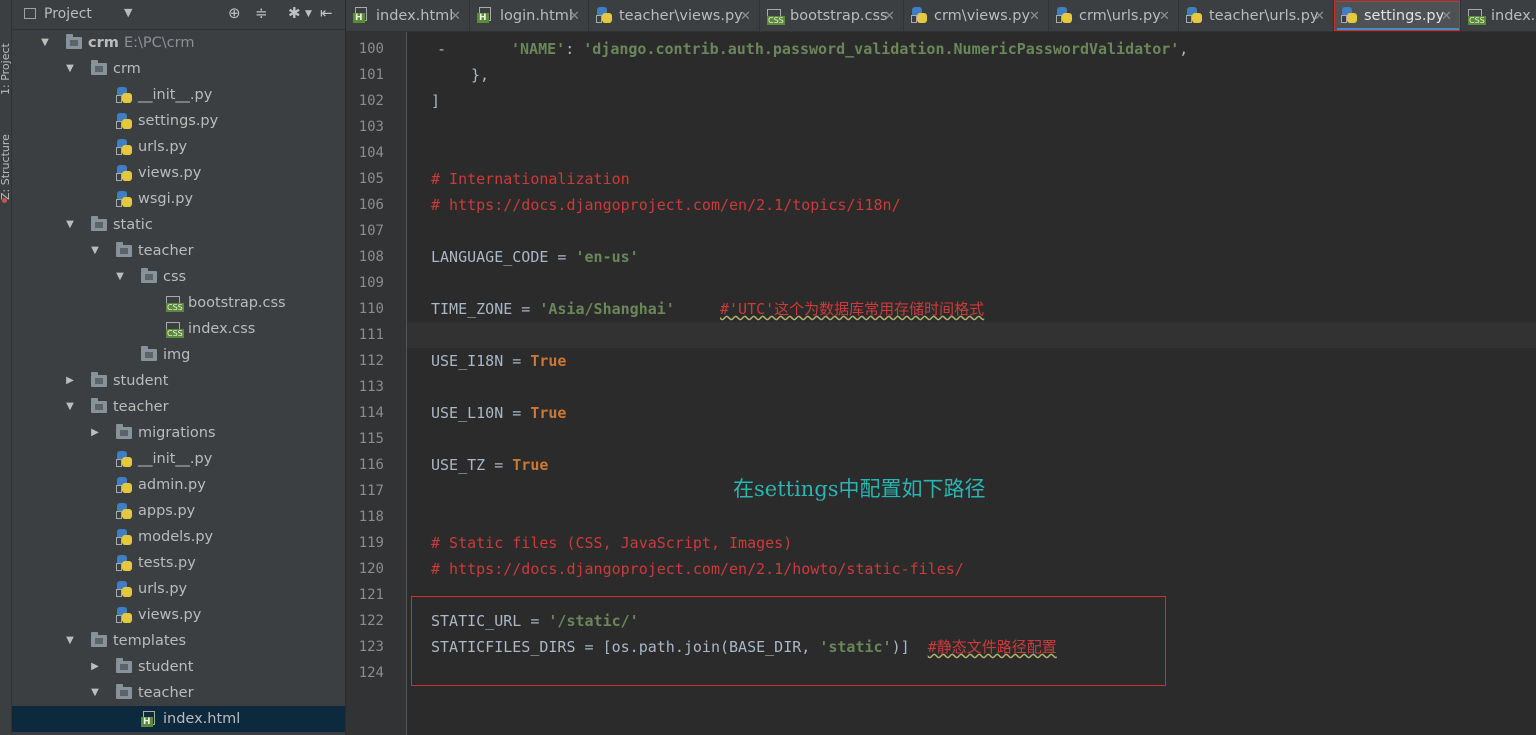 Image resolution: width=1536 pixels, height=735 pixels. What do you see at coordinates (408, 15) in the screenshot?
I see `tab-index-html: Hindex.html ✕` at bounding box center [408, 15].